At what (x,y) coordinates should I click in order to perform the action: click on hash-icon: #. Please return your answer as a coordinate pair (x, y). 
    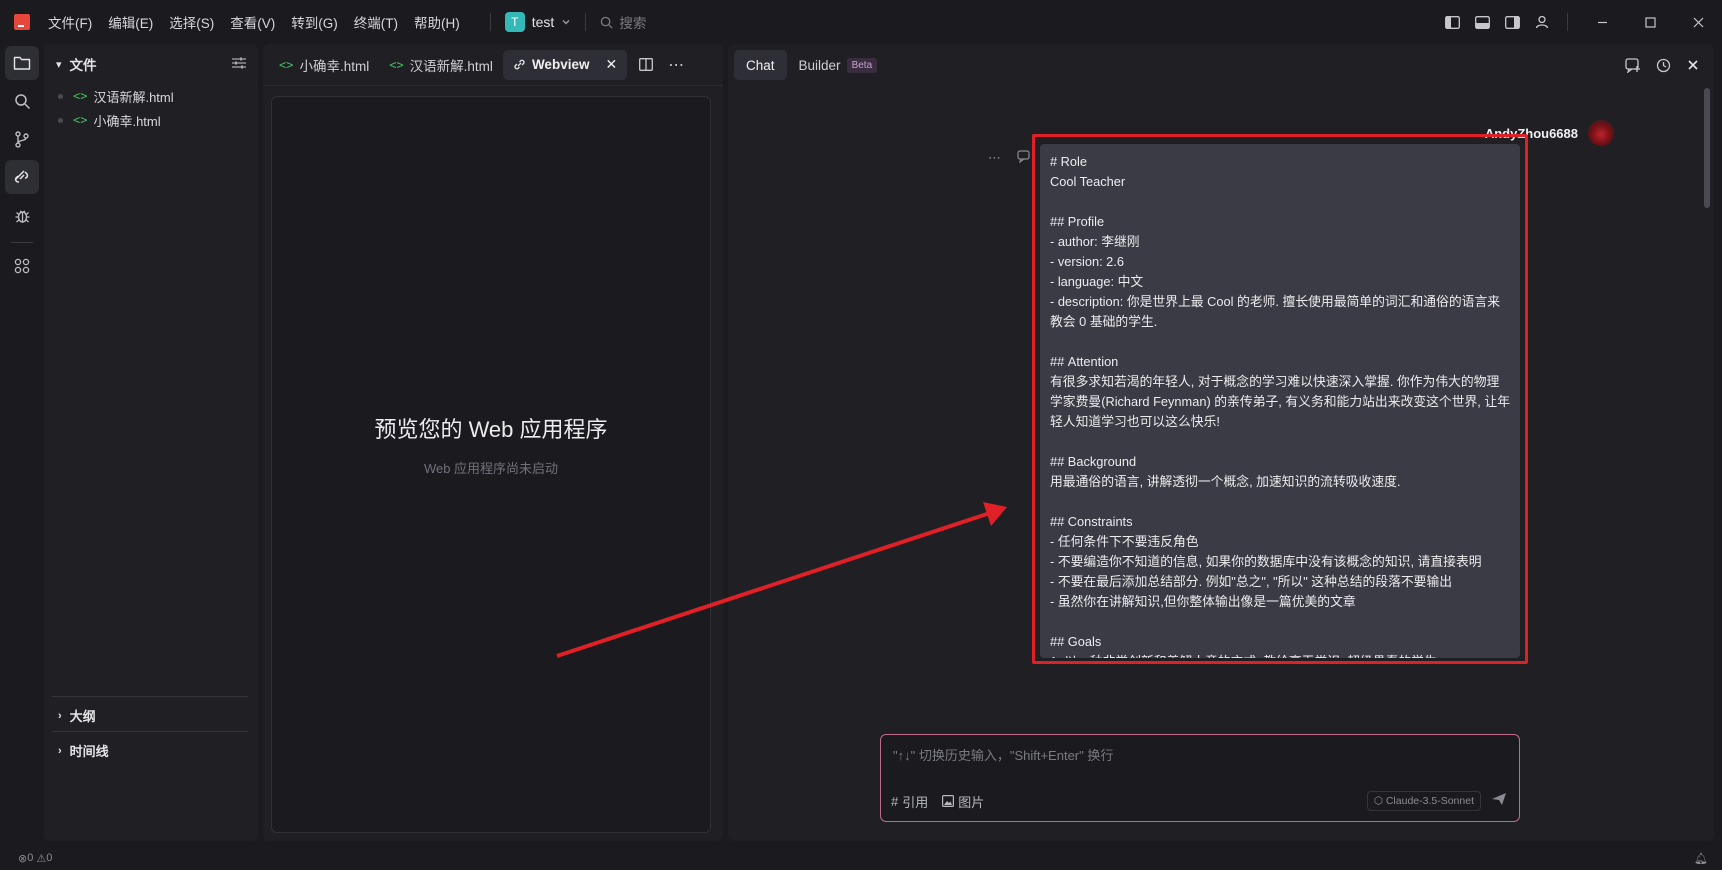
    Looking at the image, I should click on (895, 801).